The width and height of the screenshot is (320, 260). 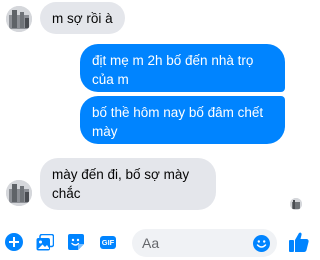 What do you see at coordinates (121, 184) in the screenshot?
I see `message-text: mày đến đi, bố sợ mày chắc` at bounding box center [121, 184].